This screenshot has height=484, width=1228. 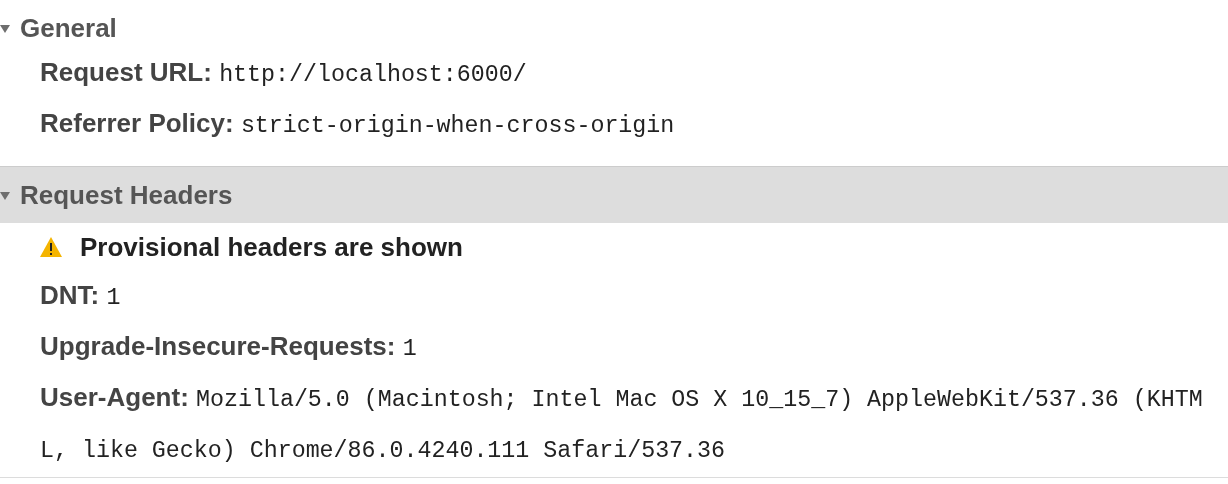 What do you see at coordinates (614, 194) in the screenshot?
I see `section-header: Request Headers` at bounding box center [614, 194].